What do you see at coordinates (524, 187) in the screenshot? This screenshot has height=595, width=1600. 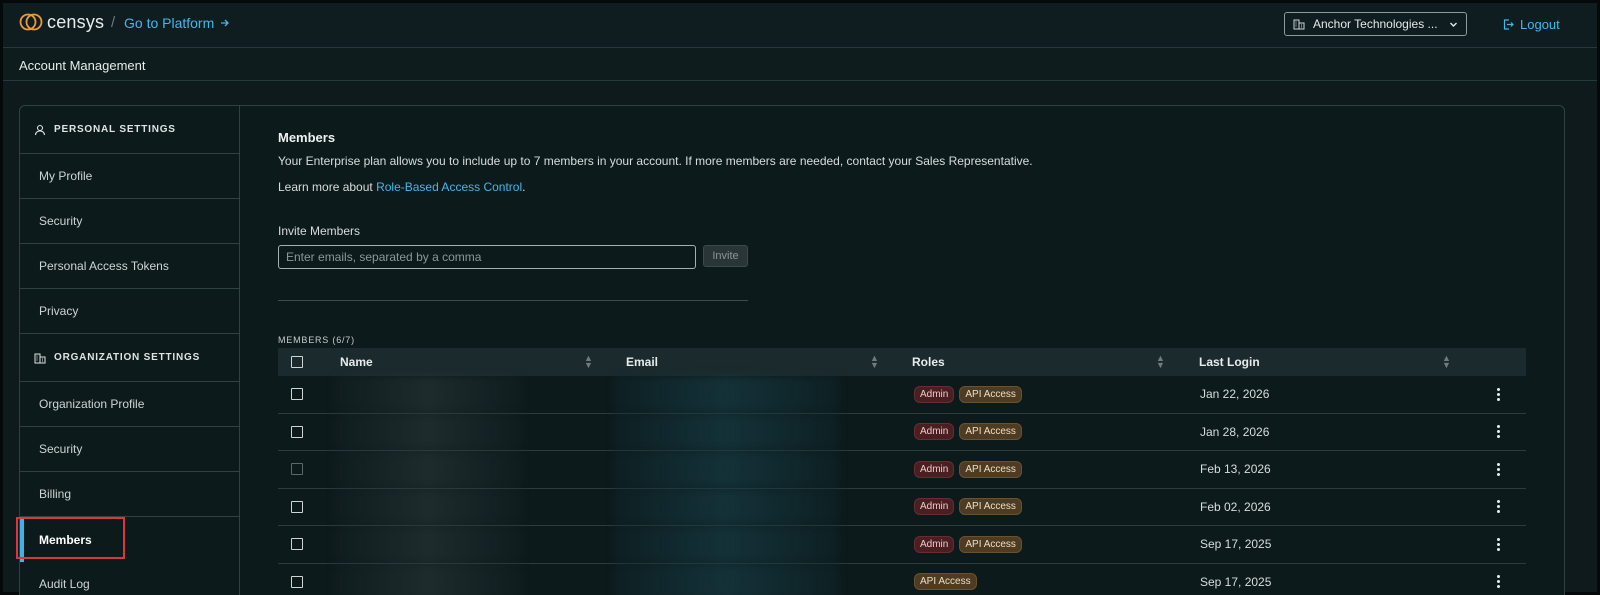 I see `learn-more-suffix: .` at bounding box center [524, 187].